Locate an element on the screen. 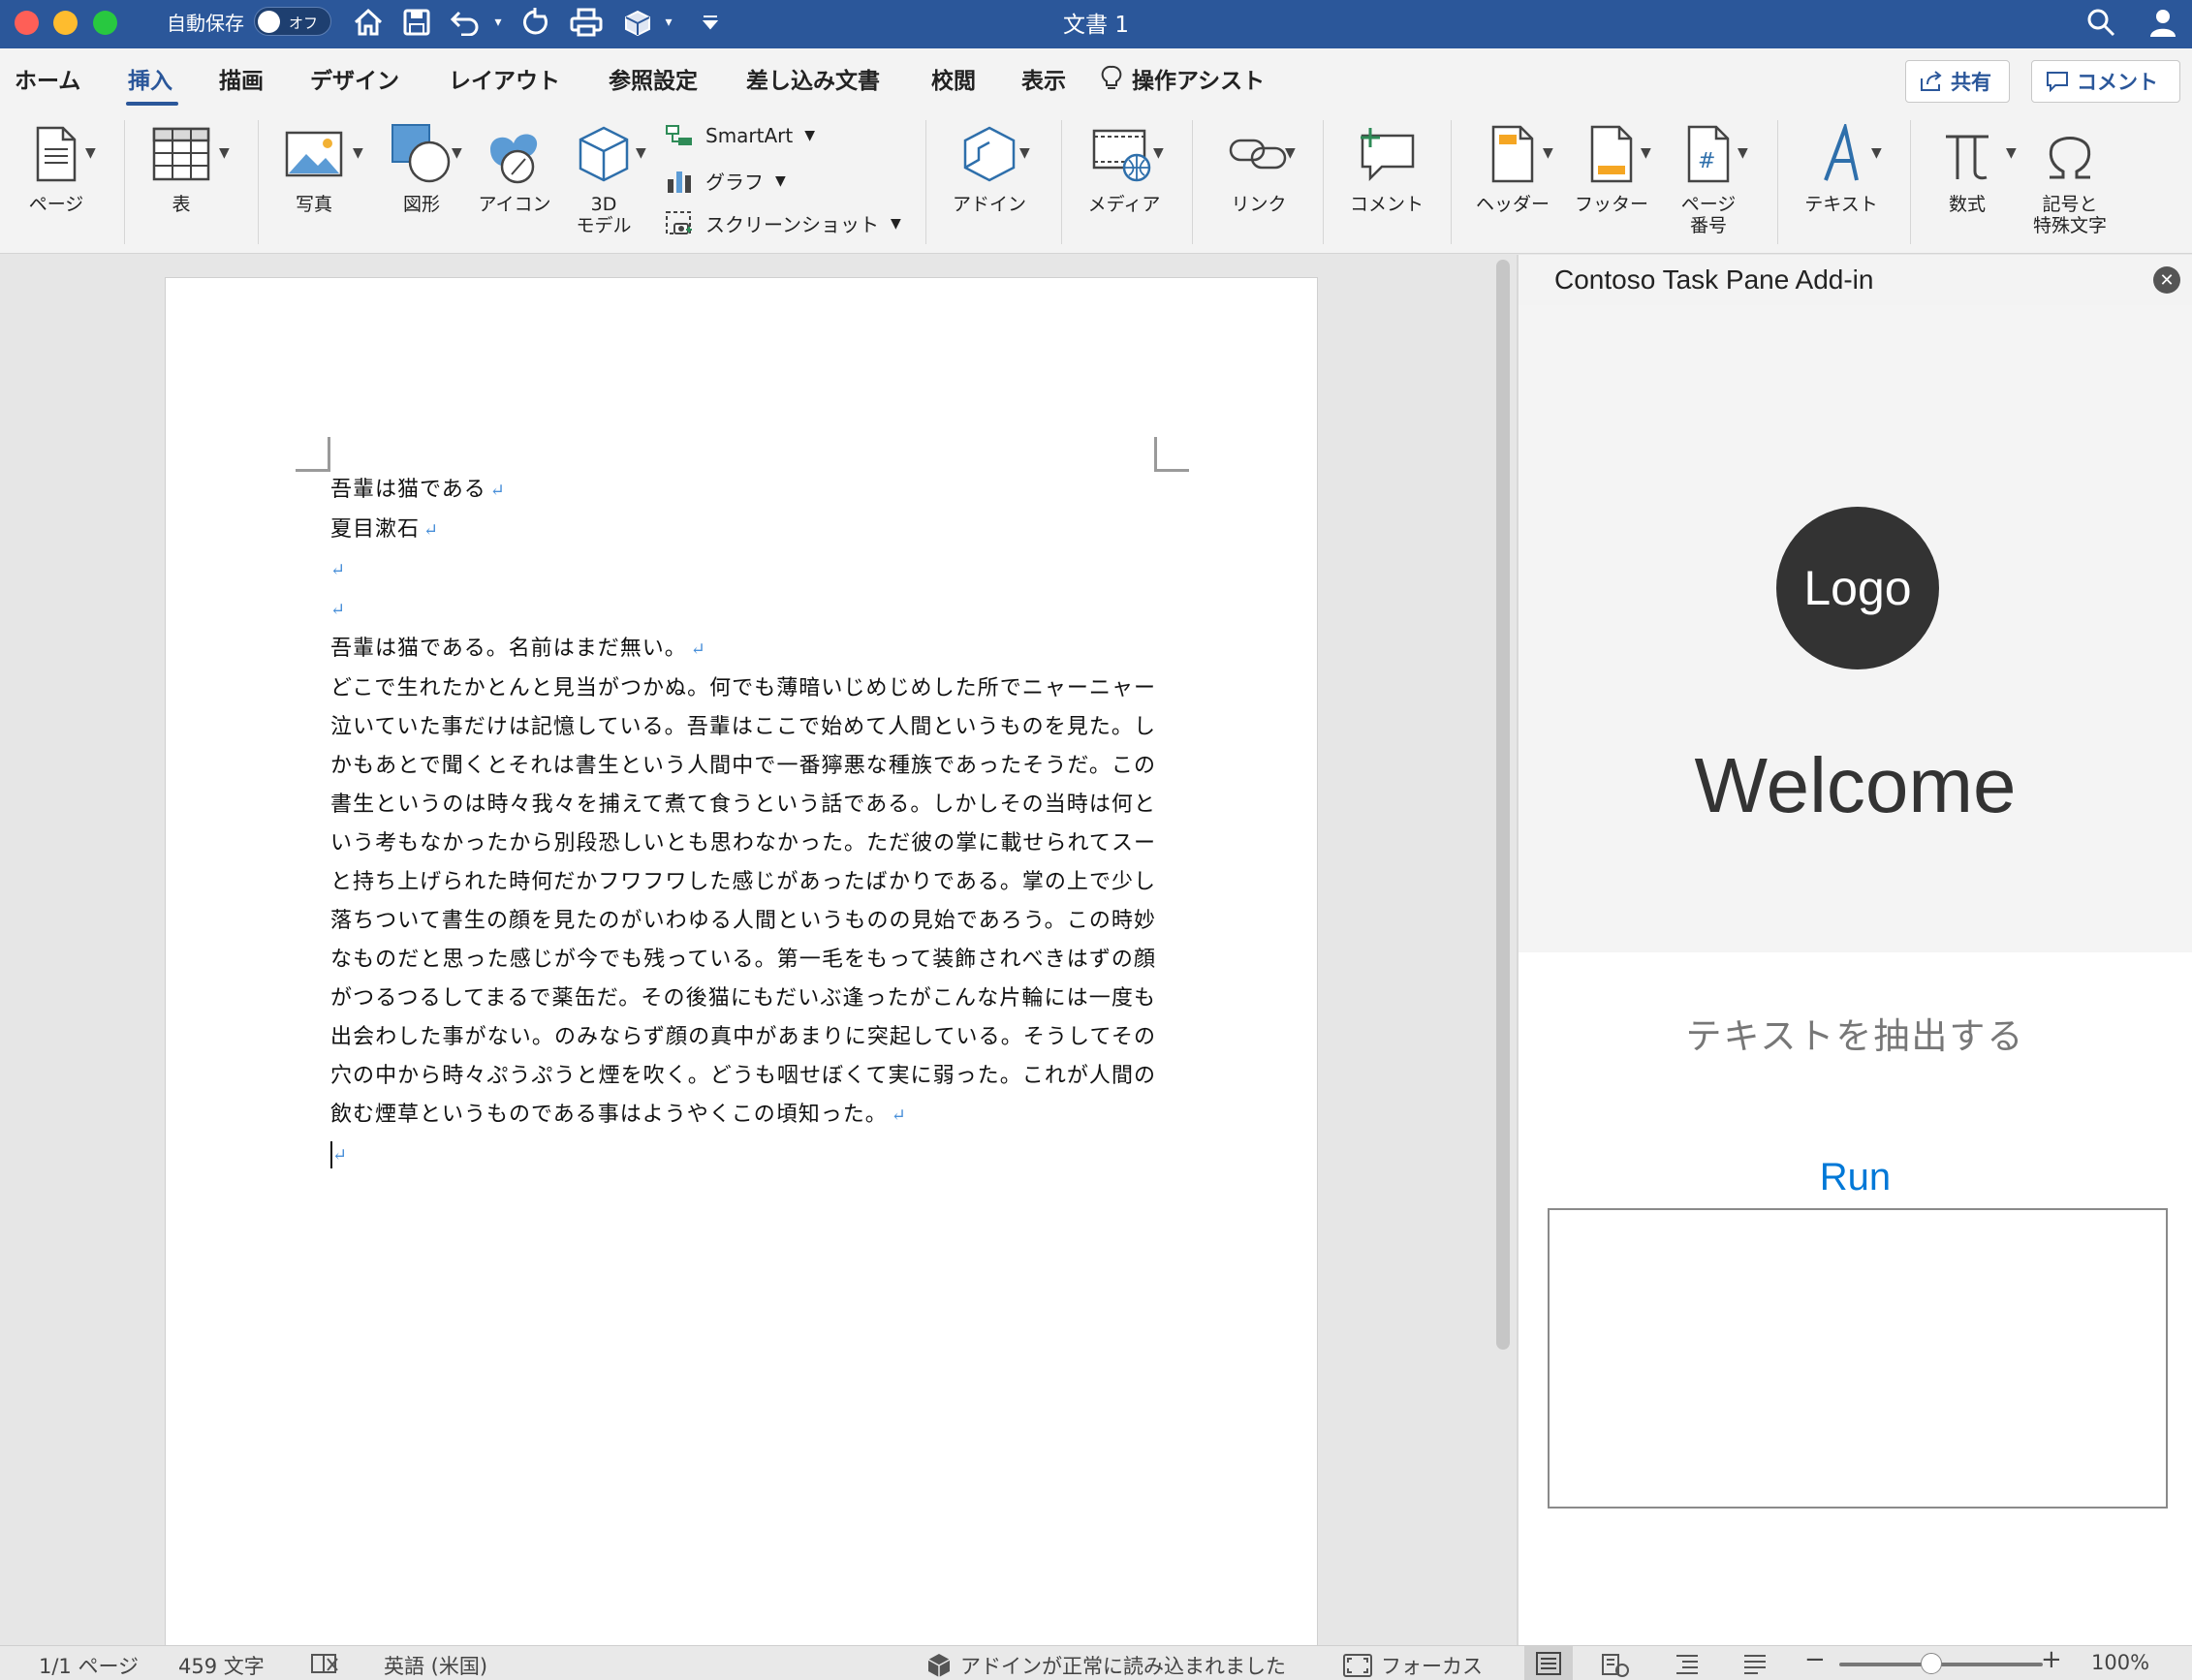 The image size is (2192, 1680). addins-dropdown-icon: ▼ is located at coordinates (1024, 153).